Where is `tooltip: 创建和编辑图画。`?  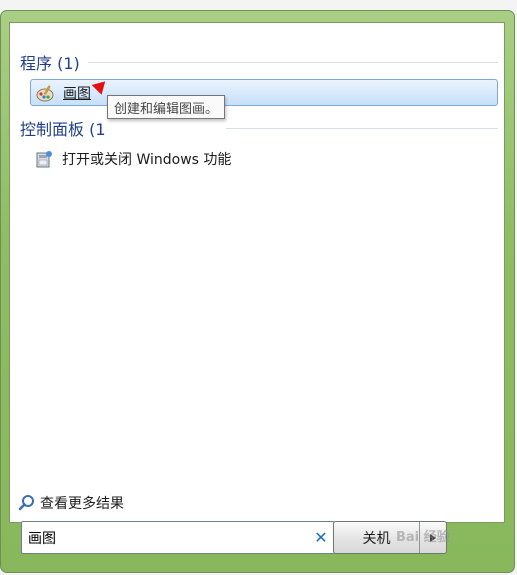
tooltip: 创建和编辑图画。 is located at coordinates (166, 107).